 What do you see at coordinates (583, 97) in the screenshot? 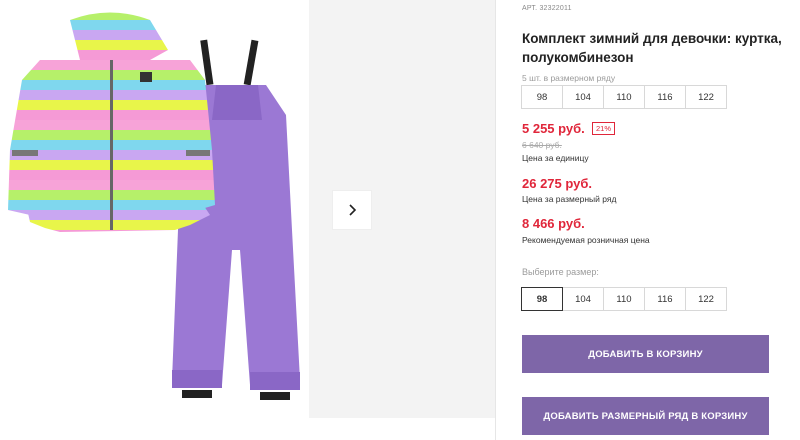
I see `size-row-item: 104` at bounding box center [583, 97].